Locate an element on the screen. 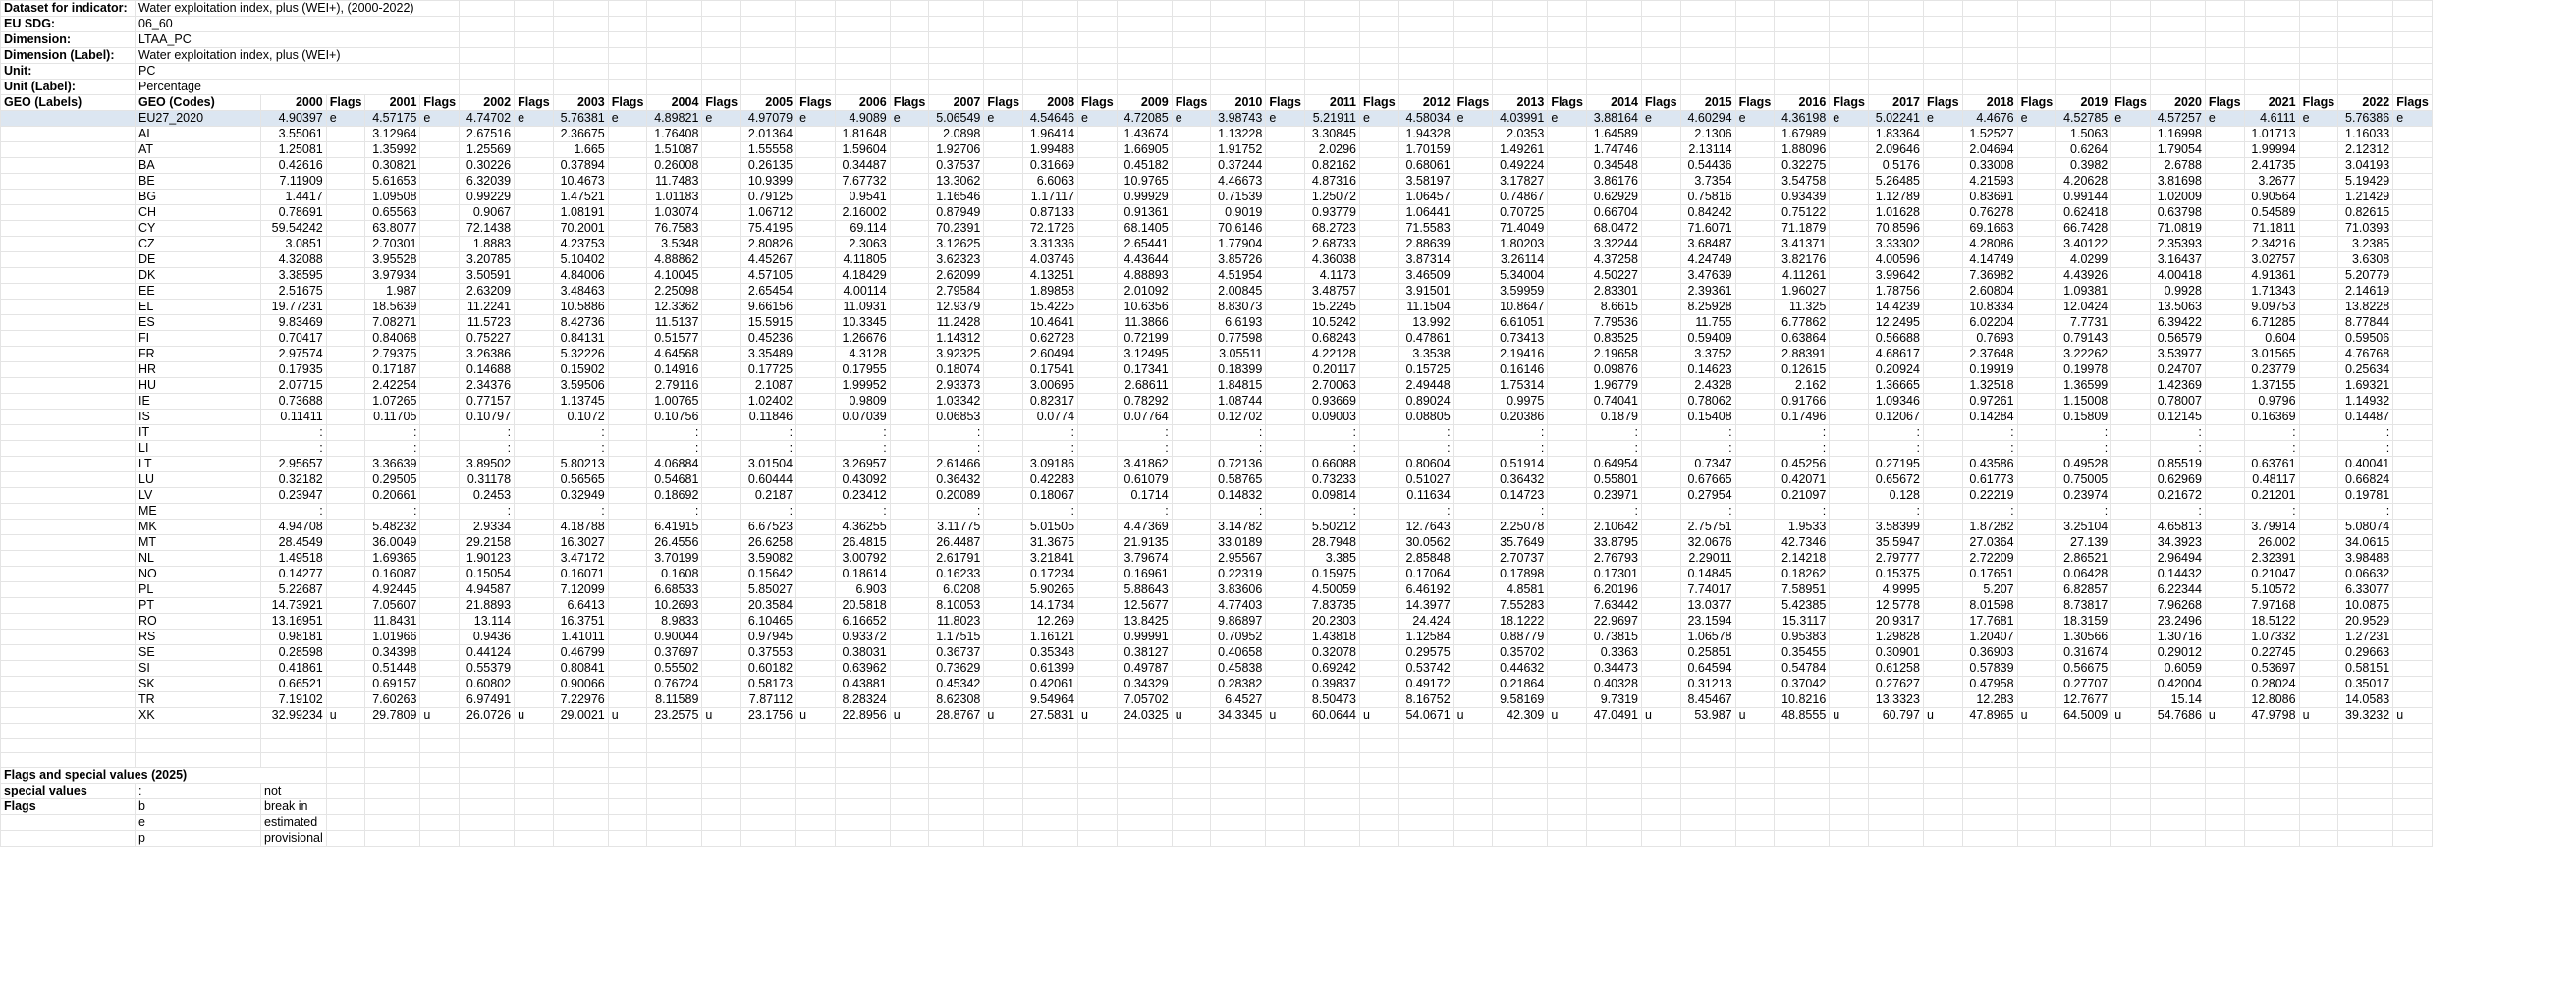 The image size is (2576, 989). value-cell: 2.39361 is located at coordinates (1707, 291).